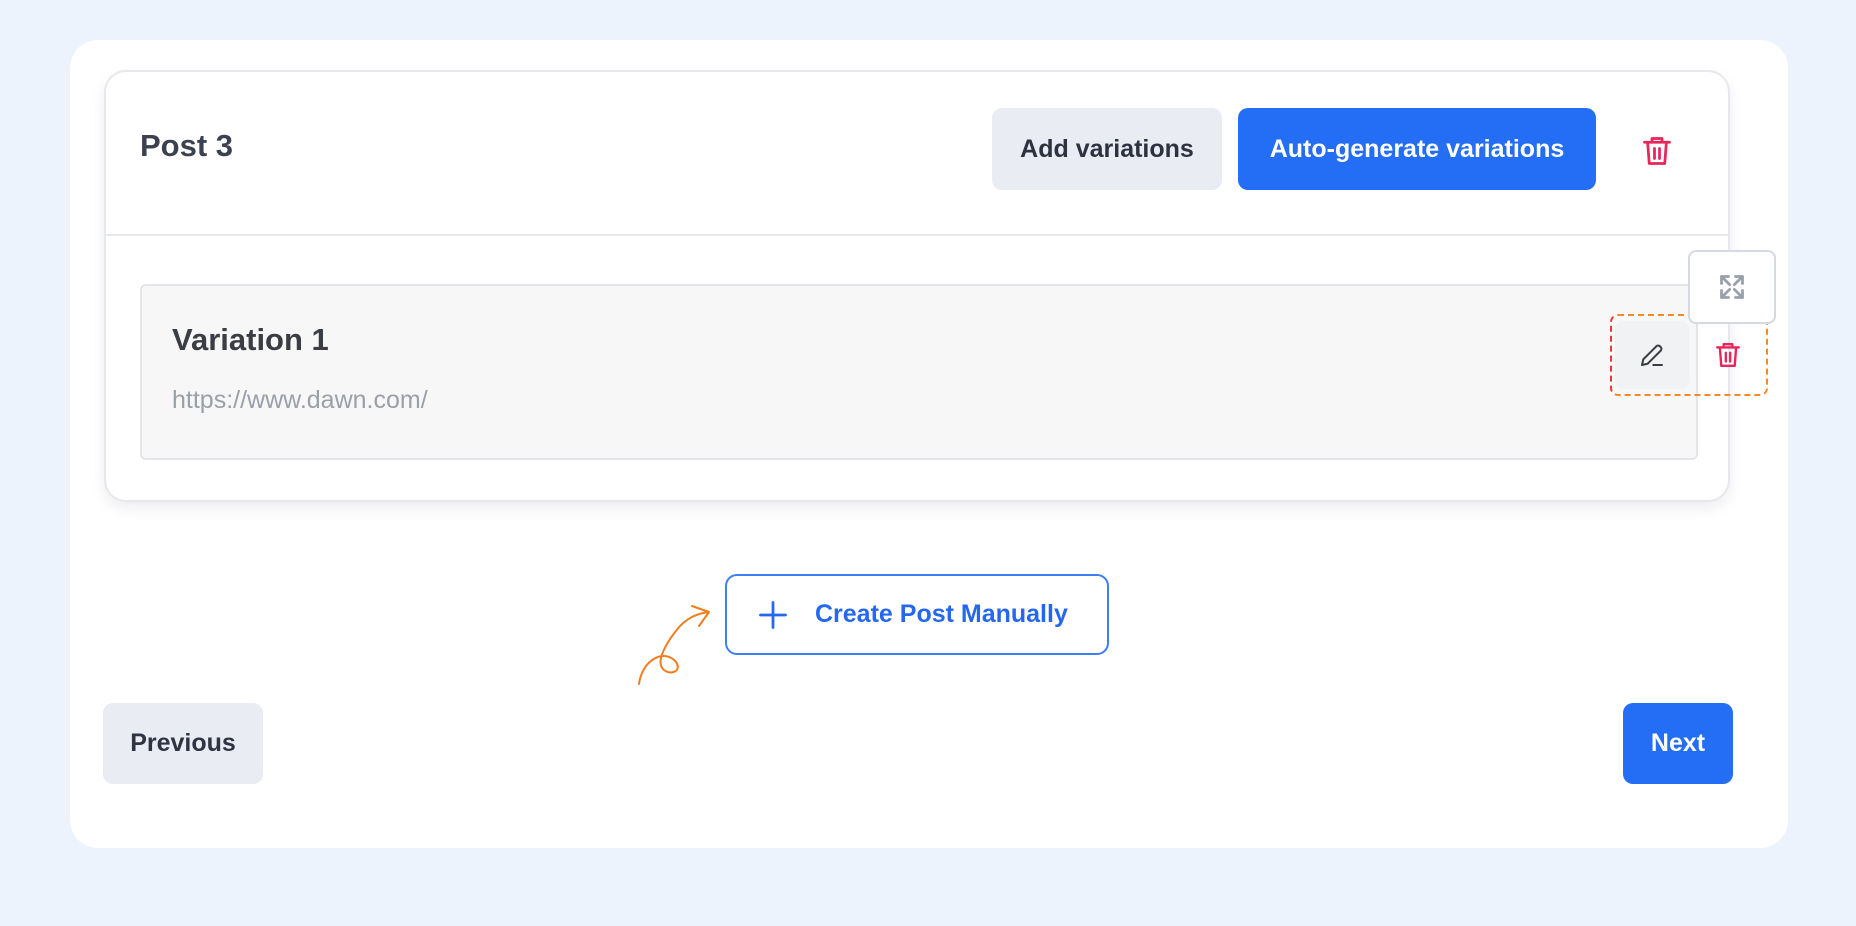 The width and height of the screenshot is (1856, 926). I want to click on variation-url: https://www.dawn.com/, so click(300, 400).